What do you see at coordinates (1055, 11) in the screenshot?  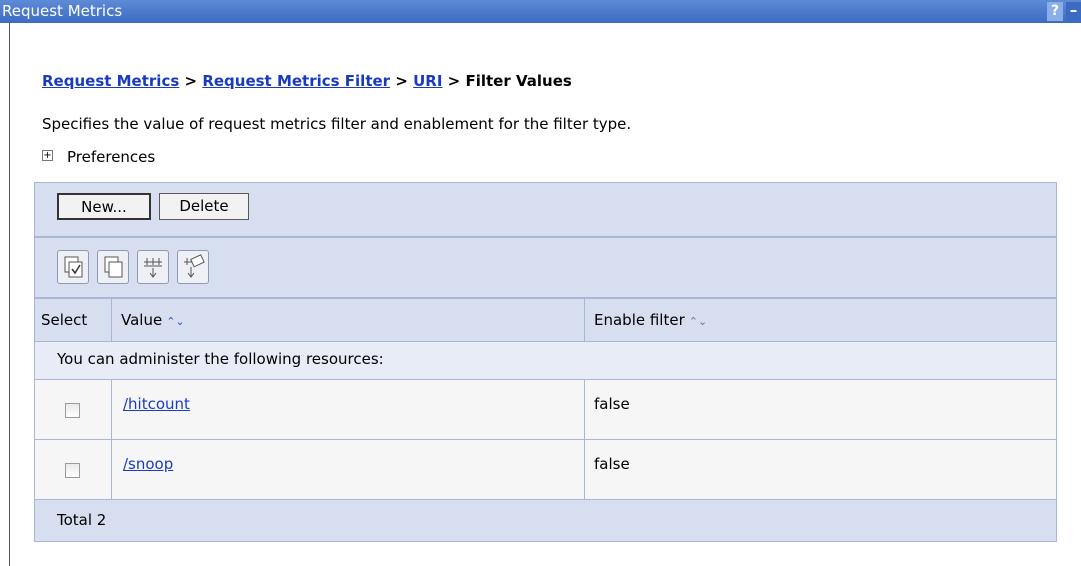 I see `help-icon: ?` at bounding box center [1055, 11].